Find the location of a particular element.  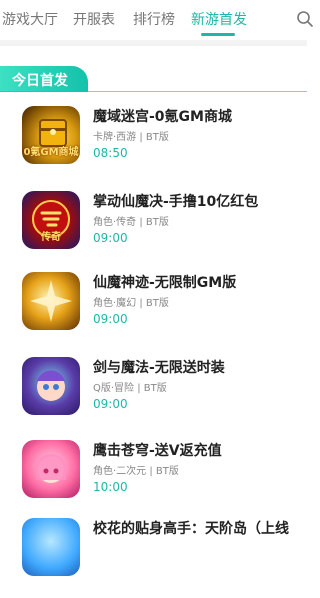

game-list-item: 仙魔神迹-无限制GM版 角色·魔幻 | BT版 09:00 is located at coordinates (153, 312).